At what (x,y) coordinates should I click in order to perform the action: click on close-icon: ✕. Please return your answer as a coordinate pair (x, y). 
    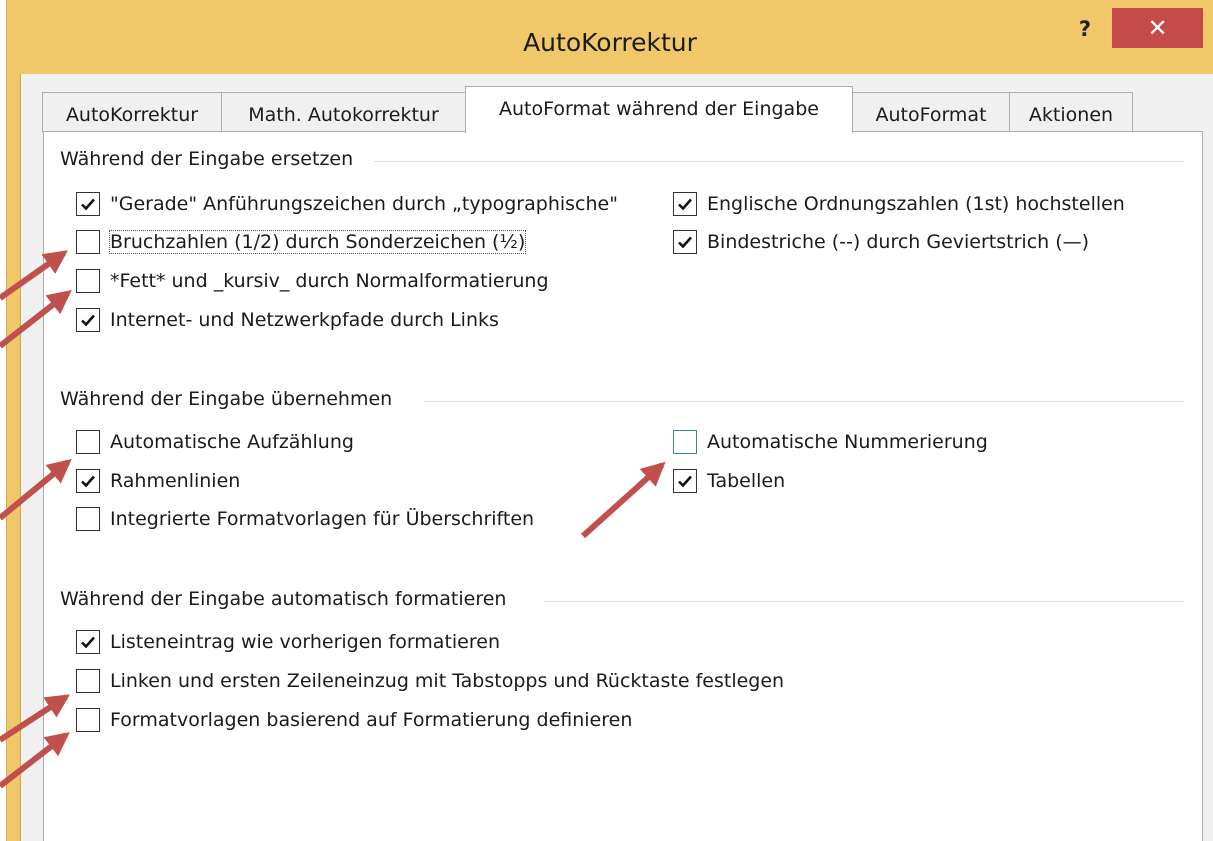
    Looking at the image, I should click on (1157, 28).